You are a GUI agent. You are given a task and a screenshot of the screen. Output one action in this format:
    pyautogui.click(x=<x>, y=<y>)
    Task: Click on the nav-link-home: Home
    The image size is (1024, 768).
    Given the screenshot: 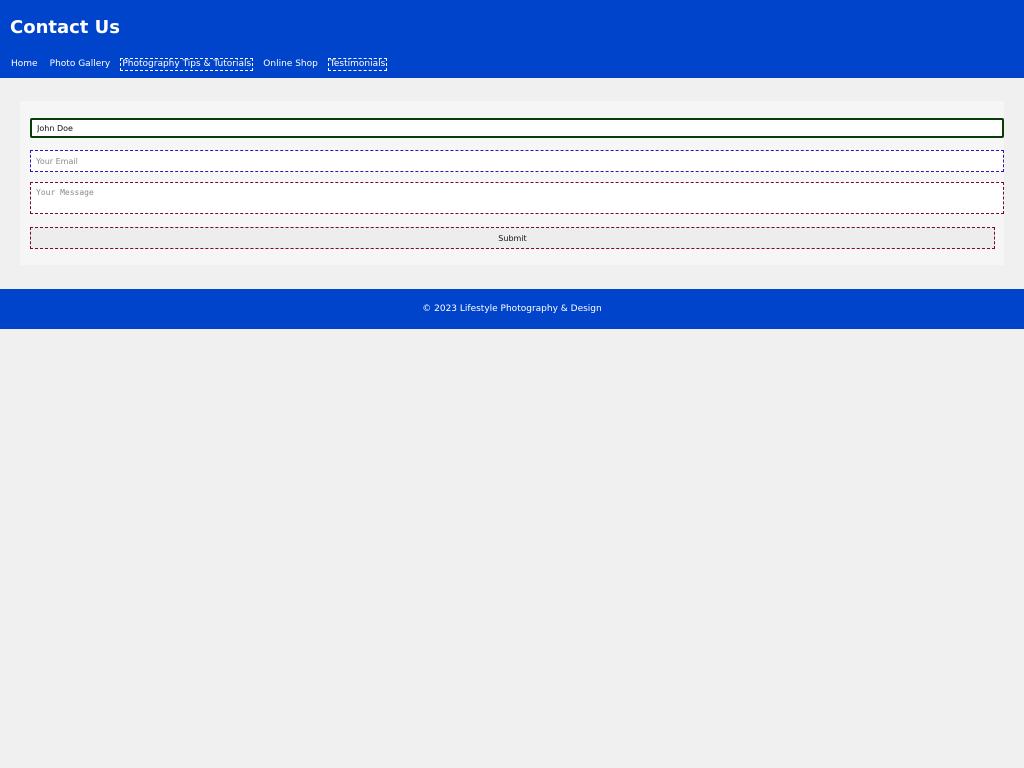 What is the action you would take?
    pyautogui.click(x=25, y=64)
    